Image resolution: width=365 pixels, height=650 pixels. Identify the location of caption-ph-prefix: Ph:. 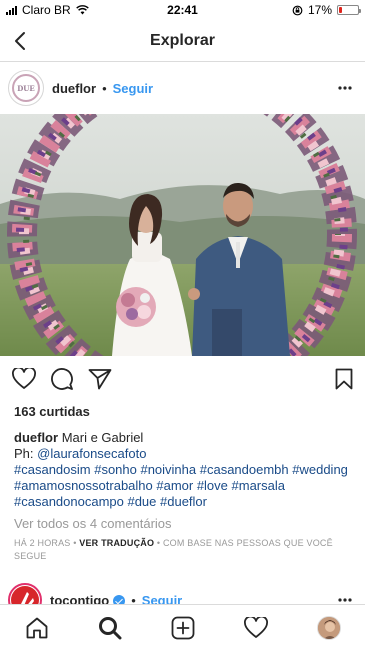
(26, 453).